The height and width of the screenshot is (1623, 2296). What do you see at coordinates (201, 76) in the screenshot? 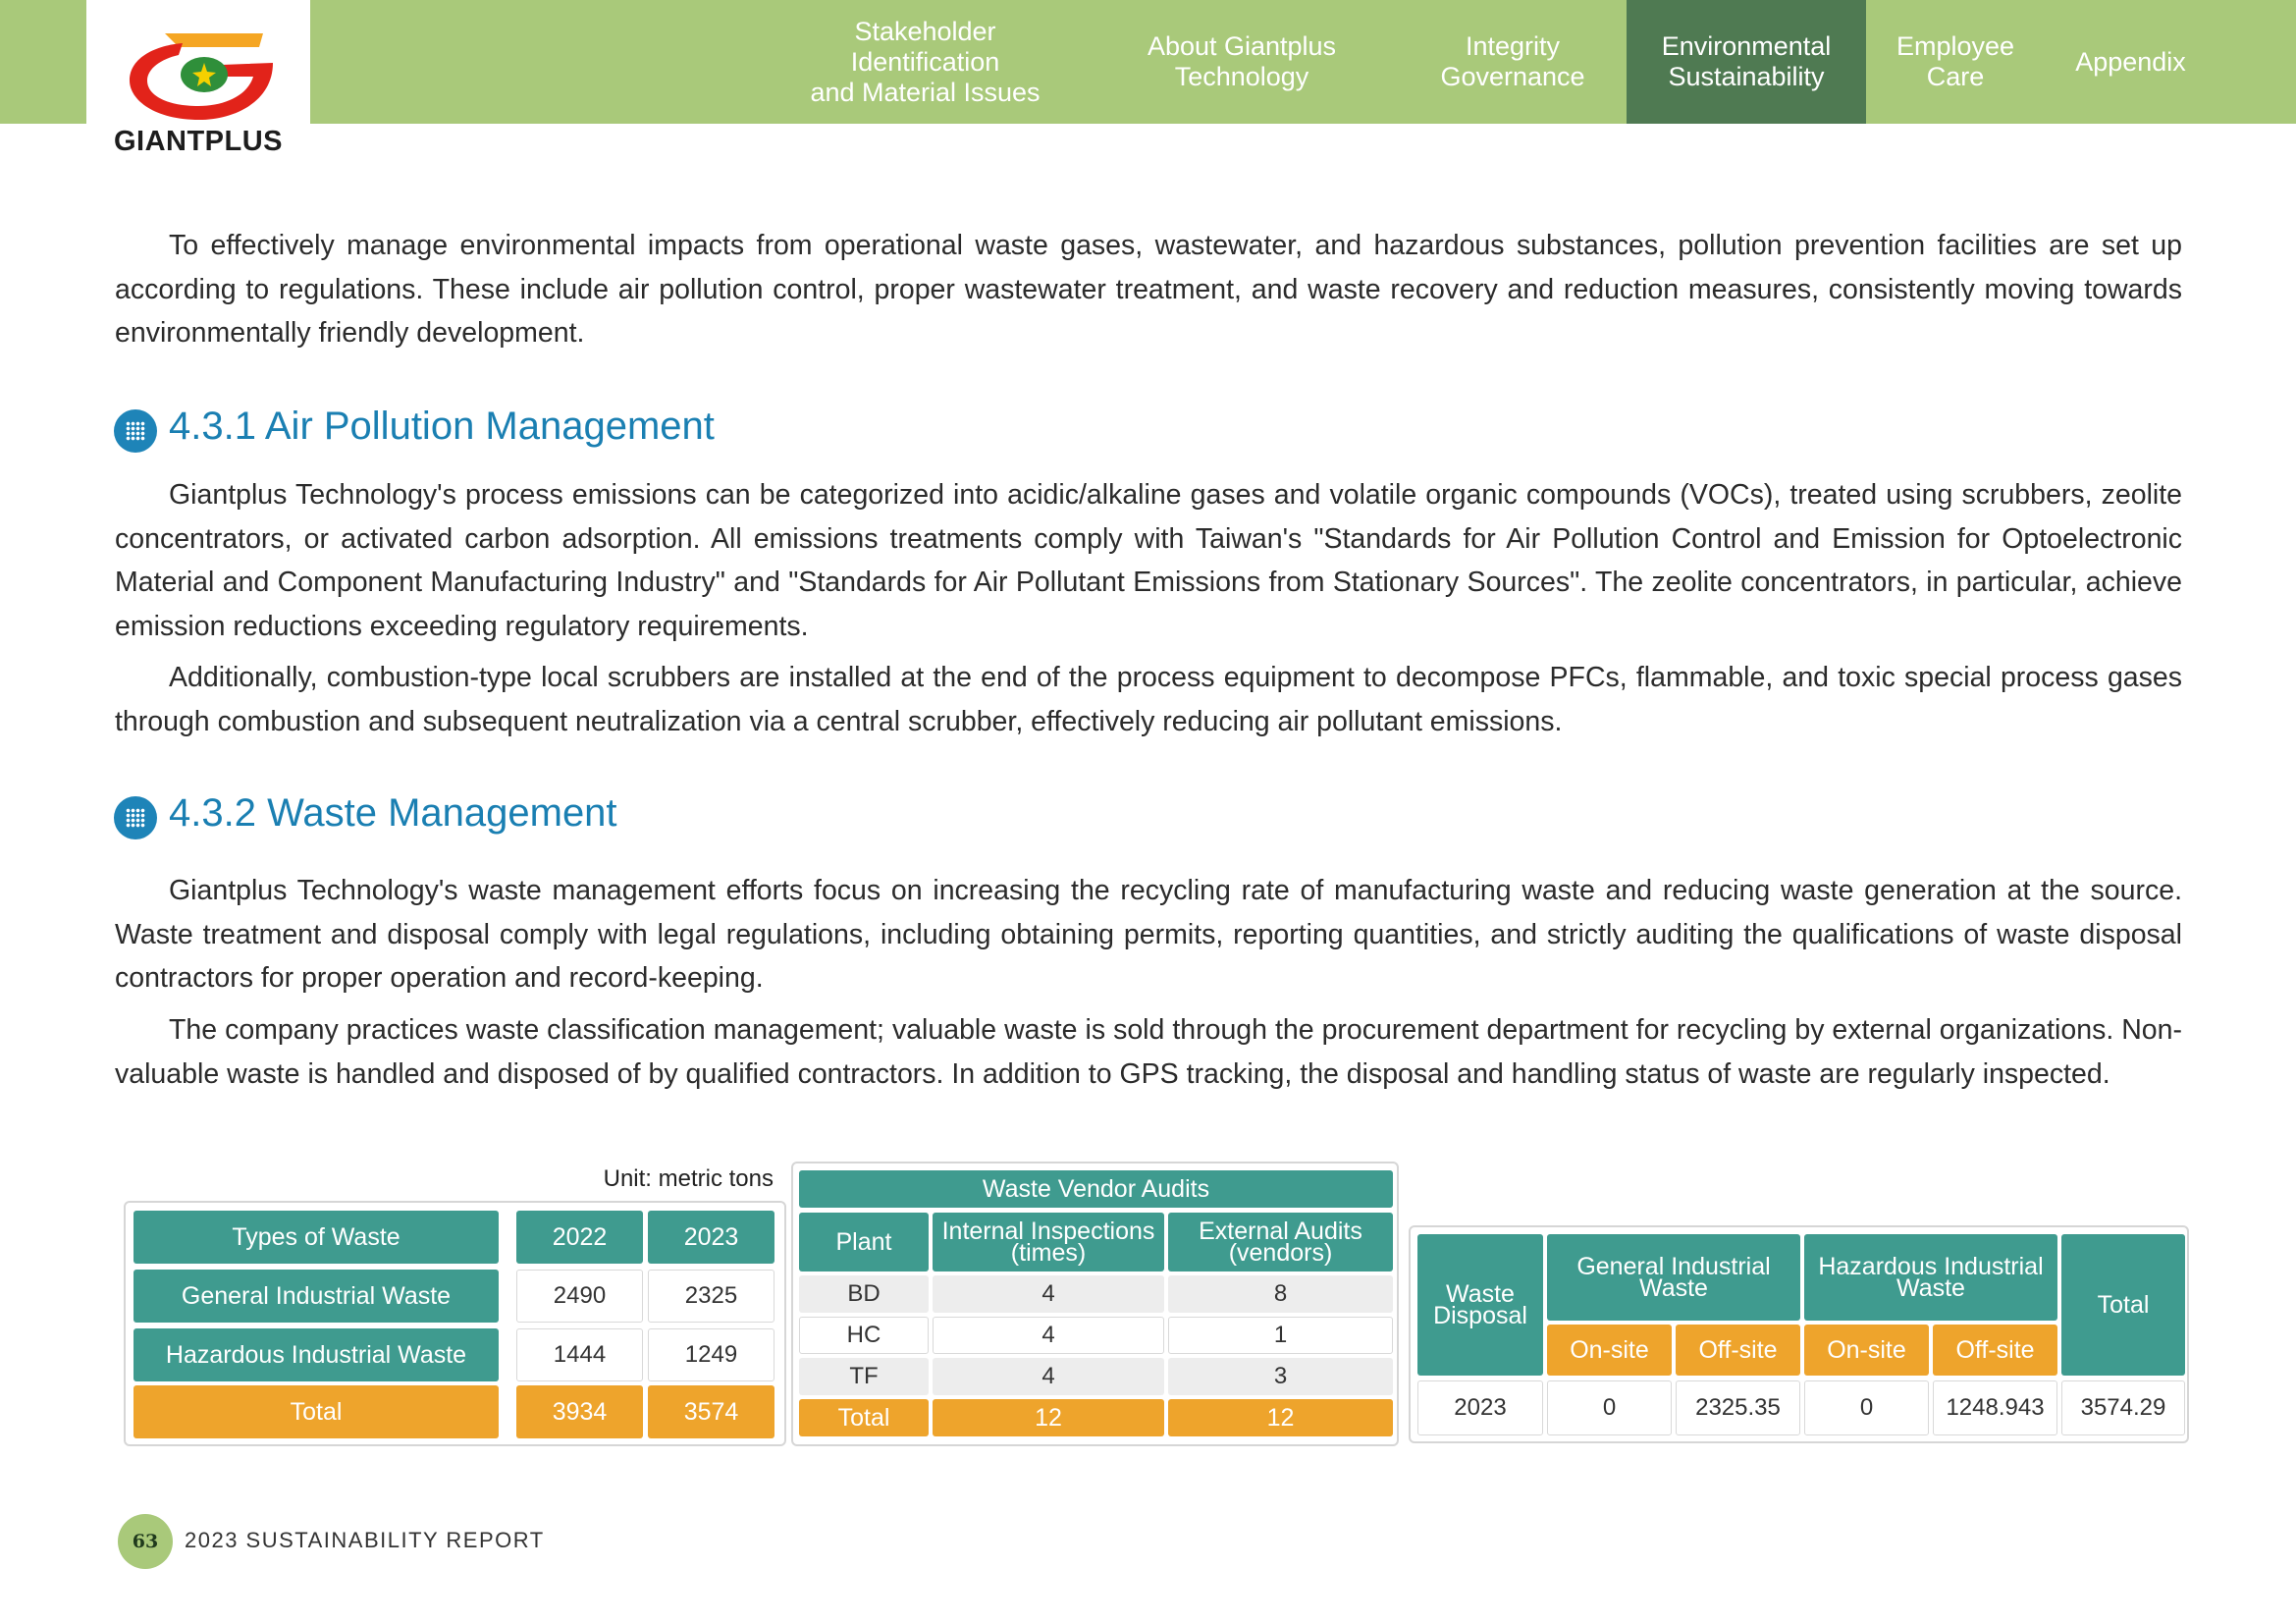
I see `giantplus-logo-icon` at bounding box center [201, 76].